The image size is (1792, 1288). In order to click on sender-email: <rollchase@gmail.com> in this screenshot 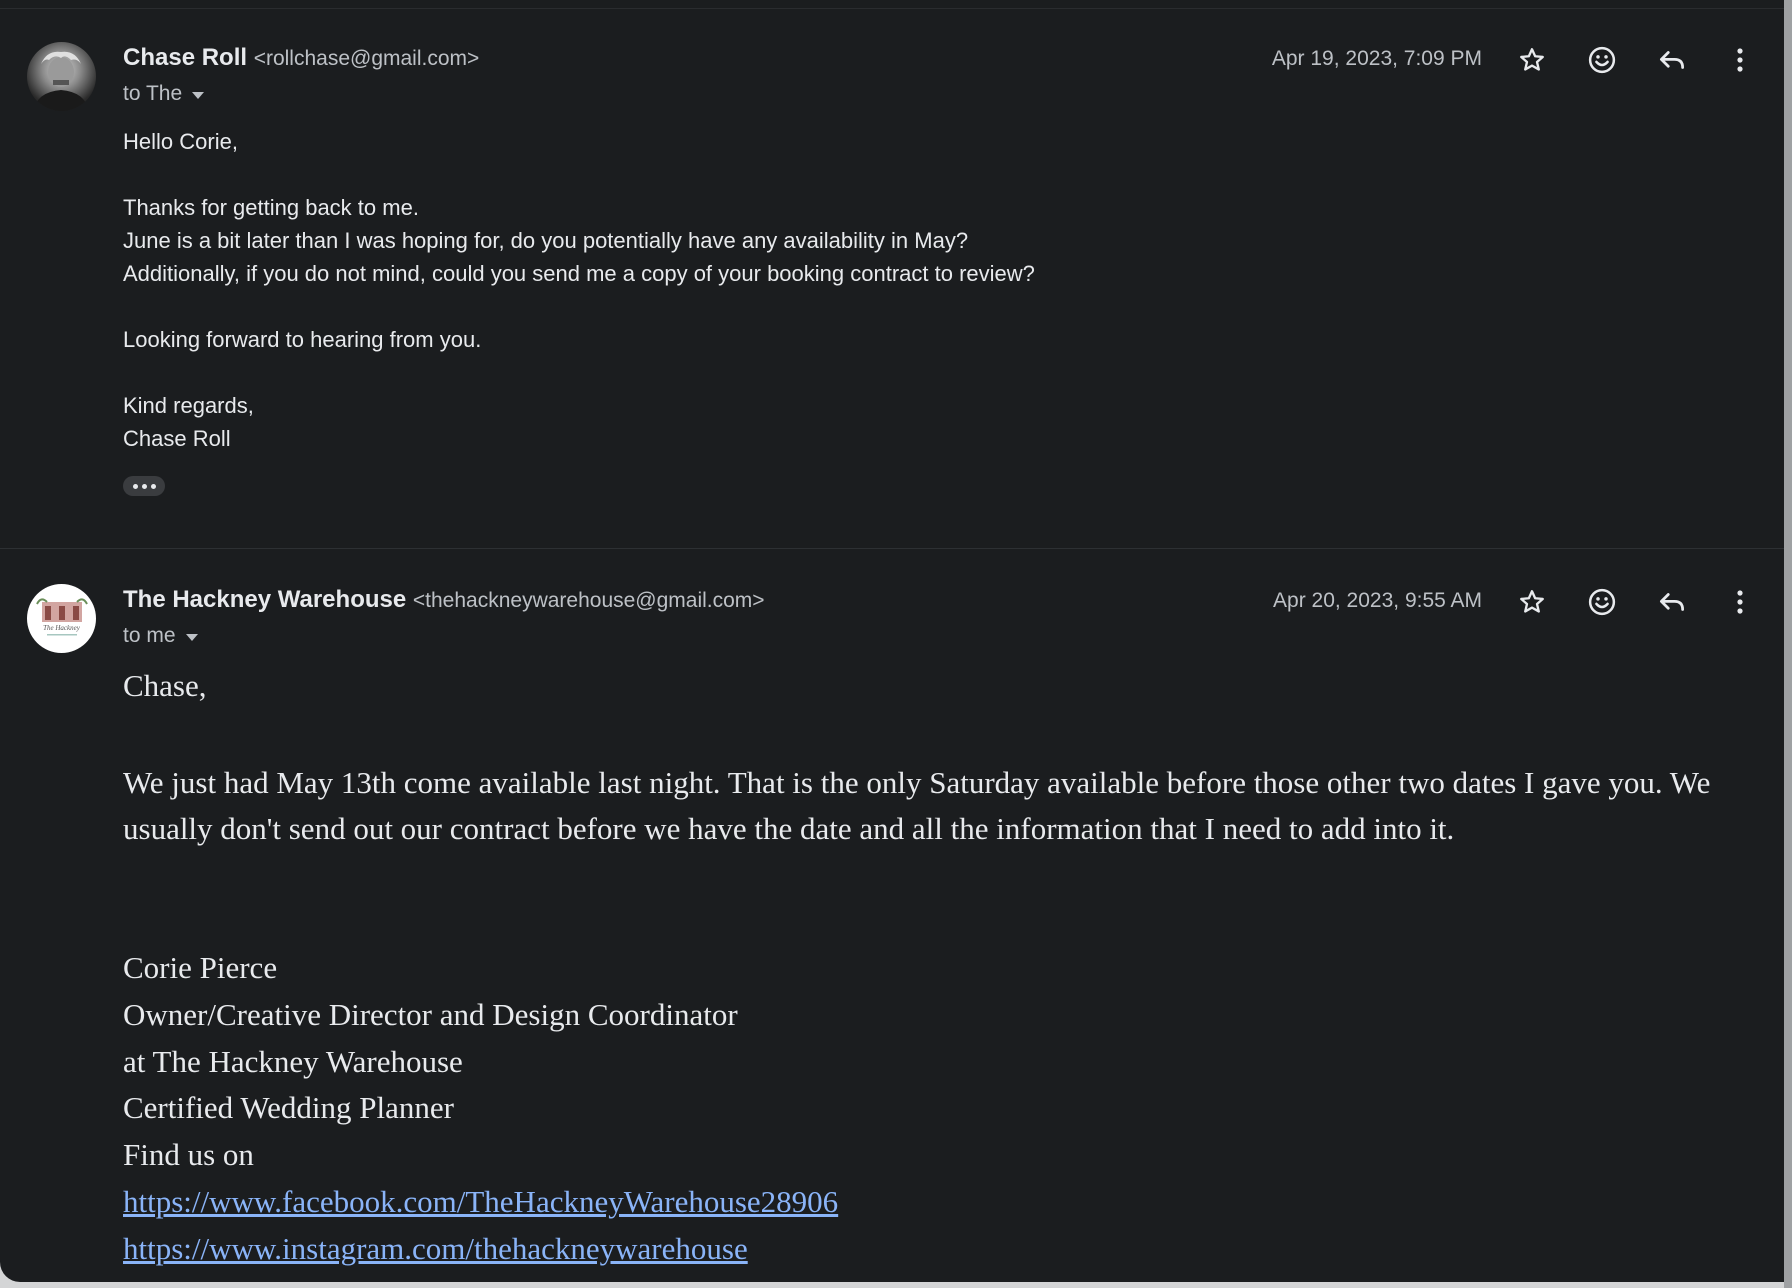, I will do `click(366, 58)`.